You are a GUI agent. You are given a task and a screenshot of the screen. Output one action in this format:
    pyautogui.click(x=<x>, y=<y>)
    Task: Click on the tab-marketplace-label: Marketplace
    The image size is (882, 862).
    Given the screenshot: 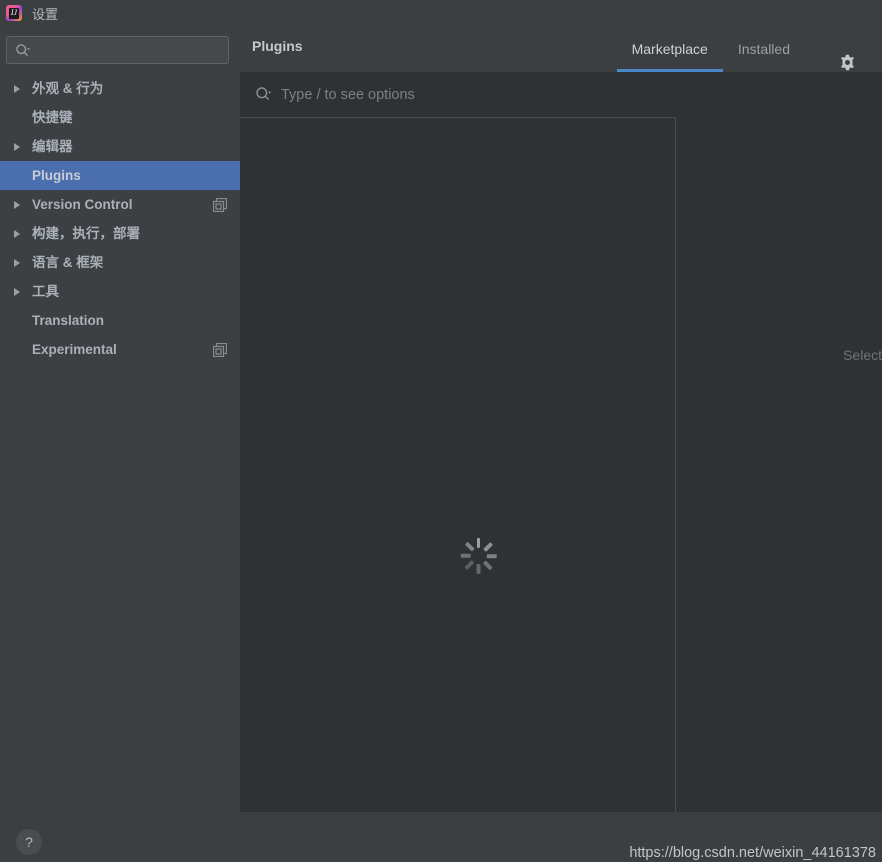 What is the action you would take?
    pyautogui.click(x=669, y=49)
    